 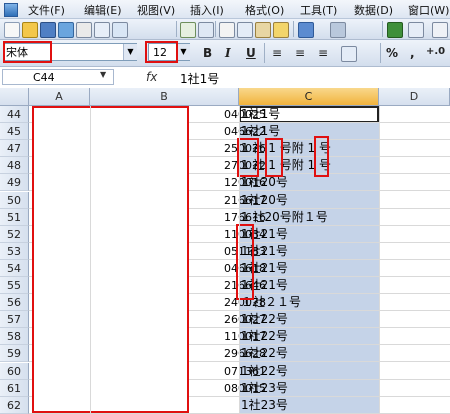 I want to click on name-box-dropdown-icon: ▼, so click(x=103, y=74).